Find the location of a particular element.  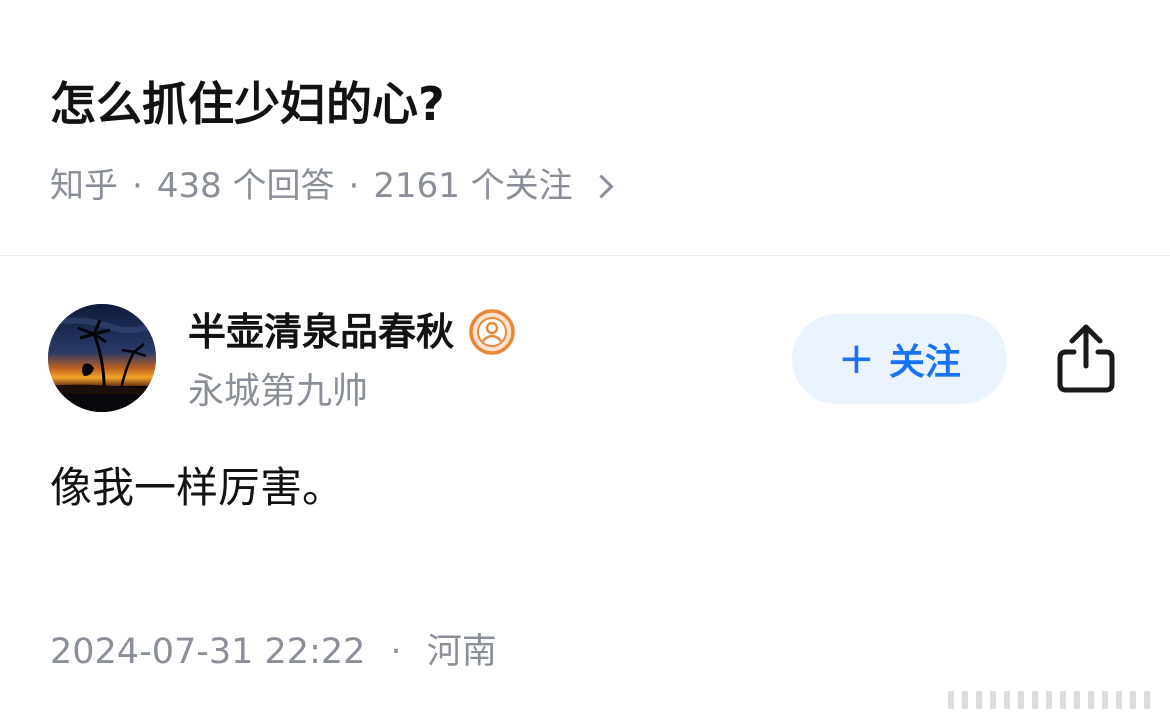

answer-meta: 2024-07-31 22:22 · 河南 is located at coordinates (273, 652).